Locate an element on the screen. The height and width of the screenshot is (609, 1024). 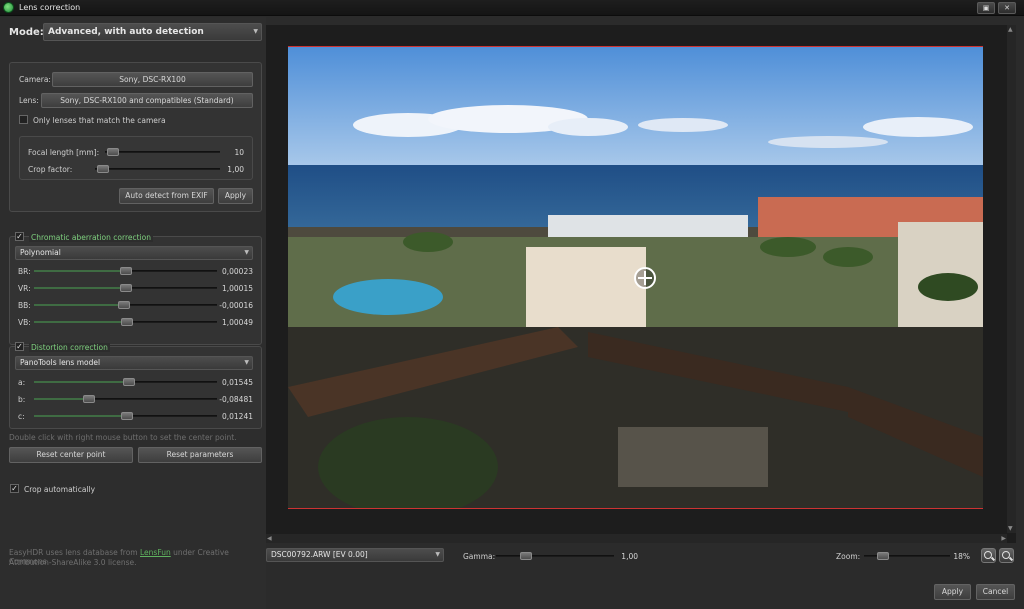
mode-label: Mode: is located at coordinates (26, 32).